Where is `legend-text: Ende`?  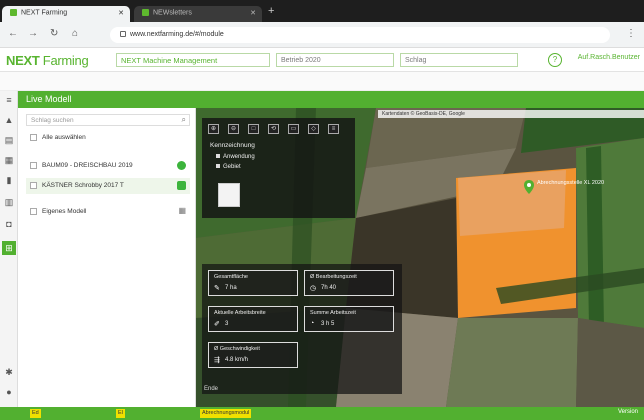 legend-text: Ende is located at coordinates (211, 389).